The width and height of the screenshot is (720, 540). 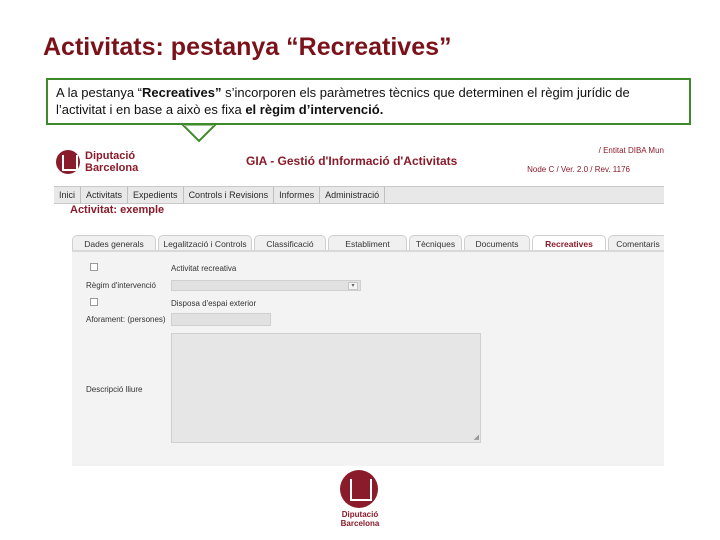 What do you see at coordinates (105, 195) in the screenshot?
I see `menu-item-activitats: Activitats` at bounding box center [105, 195].